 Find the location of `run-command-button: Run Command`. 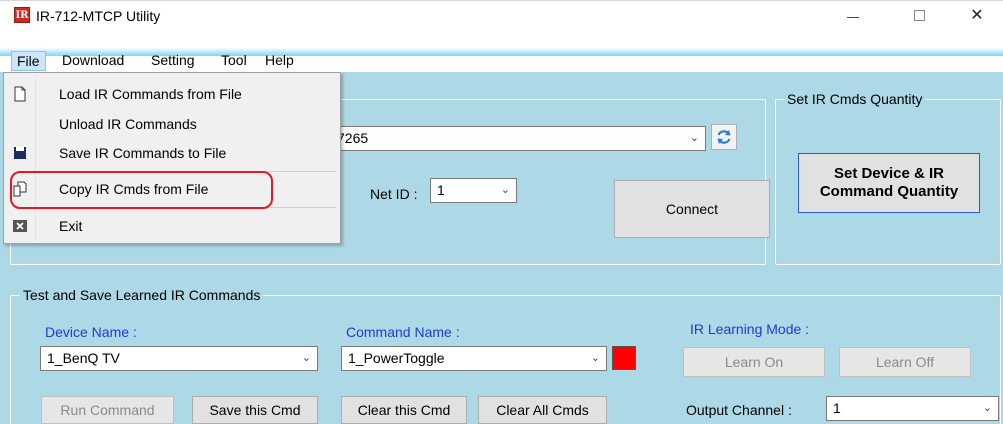

run-command-button: Run Command is located at coordinates (107, 410).